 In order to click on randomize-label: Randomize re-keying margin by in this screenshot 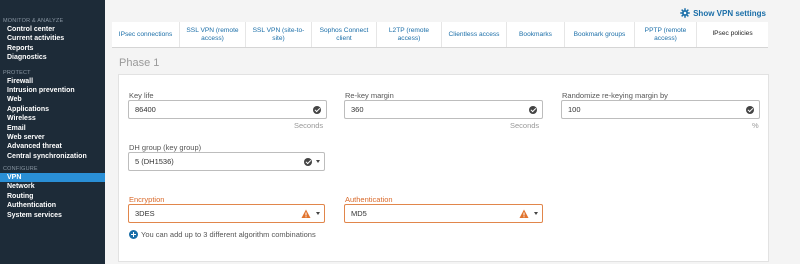, I will do `click(615, 95)`.